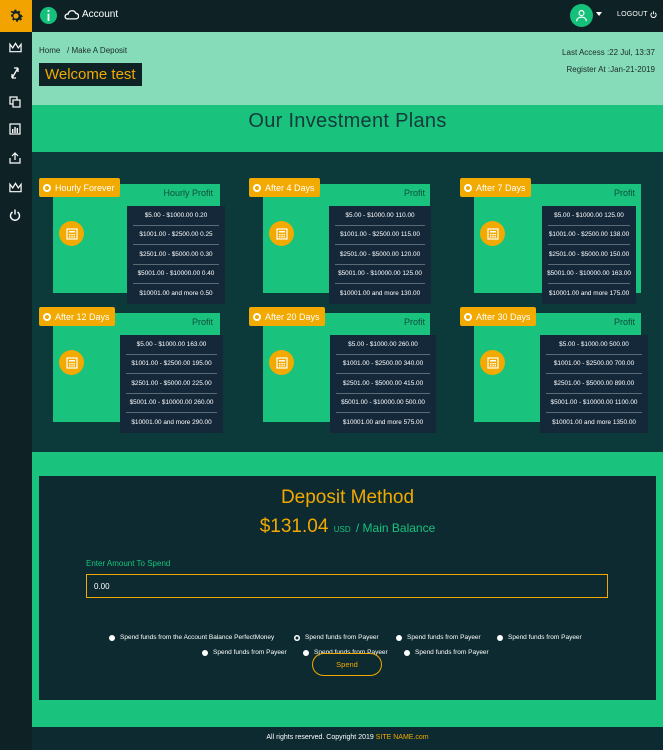 The width and height of the screenshot is (663, 750). Describe the element at coordinates (297, 637) in the screenshot. I see `radio-button-selected` at that location.